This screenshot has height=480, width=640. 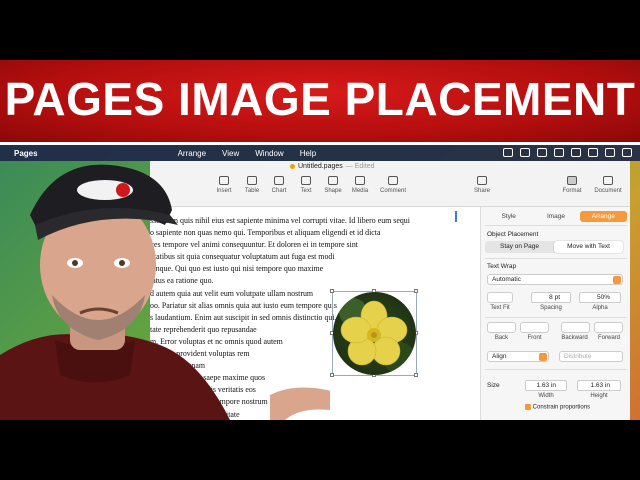 What do you see at coordinates (576, 152) in the screenshot?
I see `battery-icon` at bounding box center [576, 152].